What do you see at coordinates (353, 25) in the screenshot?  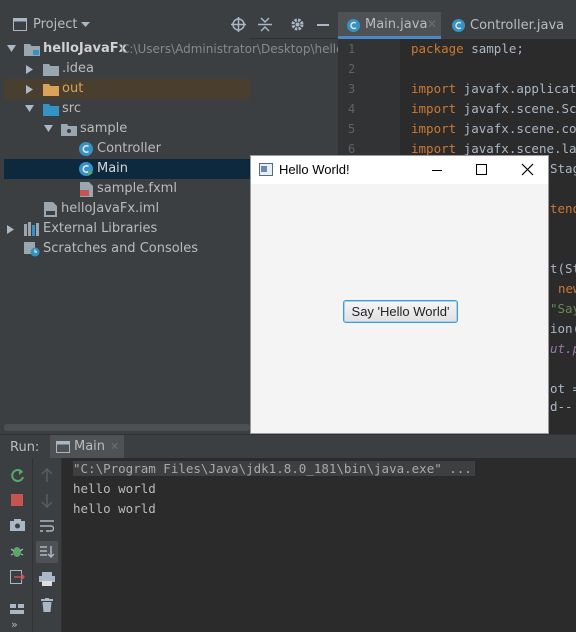 I see `java-class-icon` at bounding box center [353, 25].